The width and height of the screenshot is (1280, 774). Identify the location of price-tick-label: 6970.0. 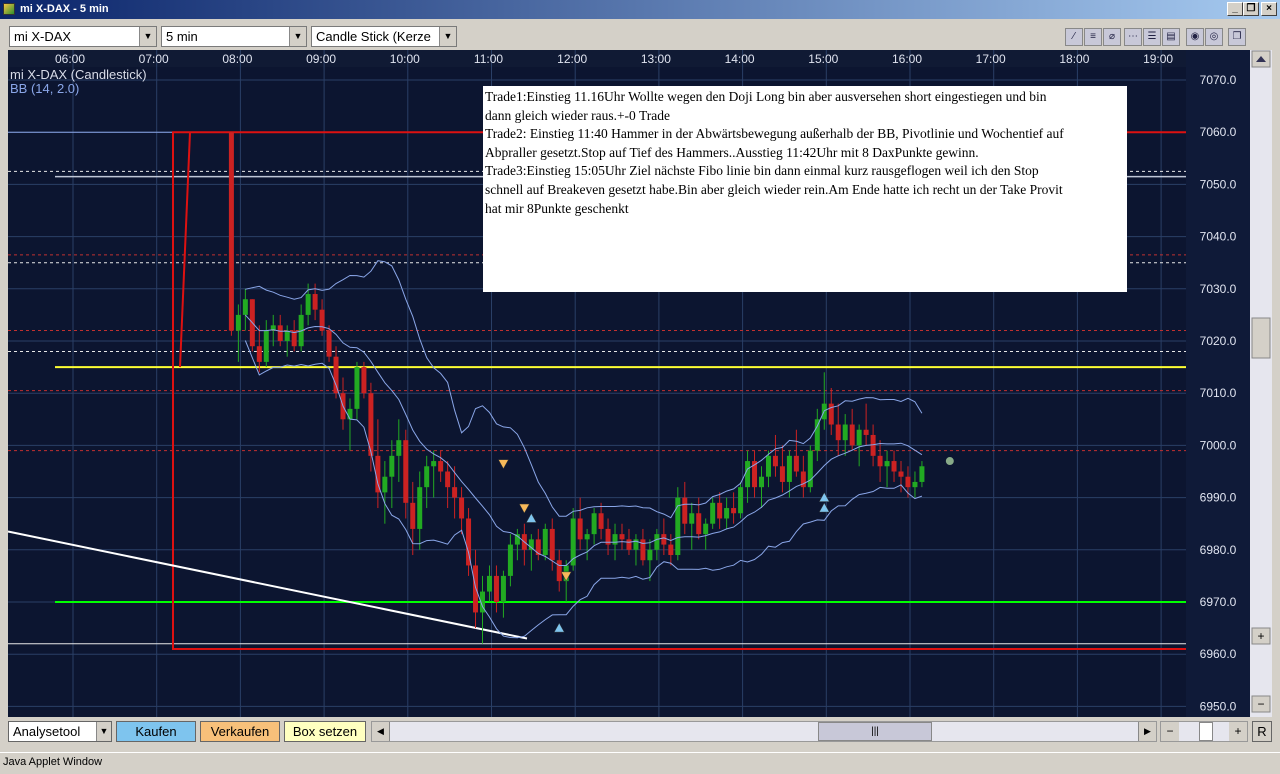
(1218, 602).